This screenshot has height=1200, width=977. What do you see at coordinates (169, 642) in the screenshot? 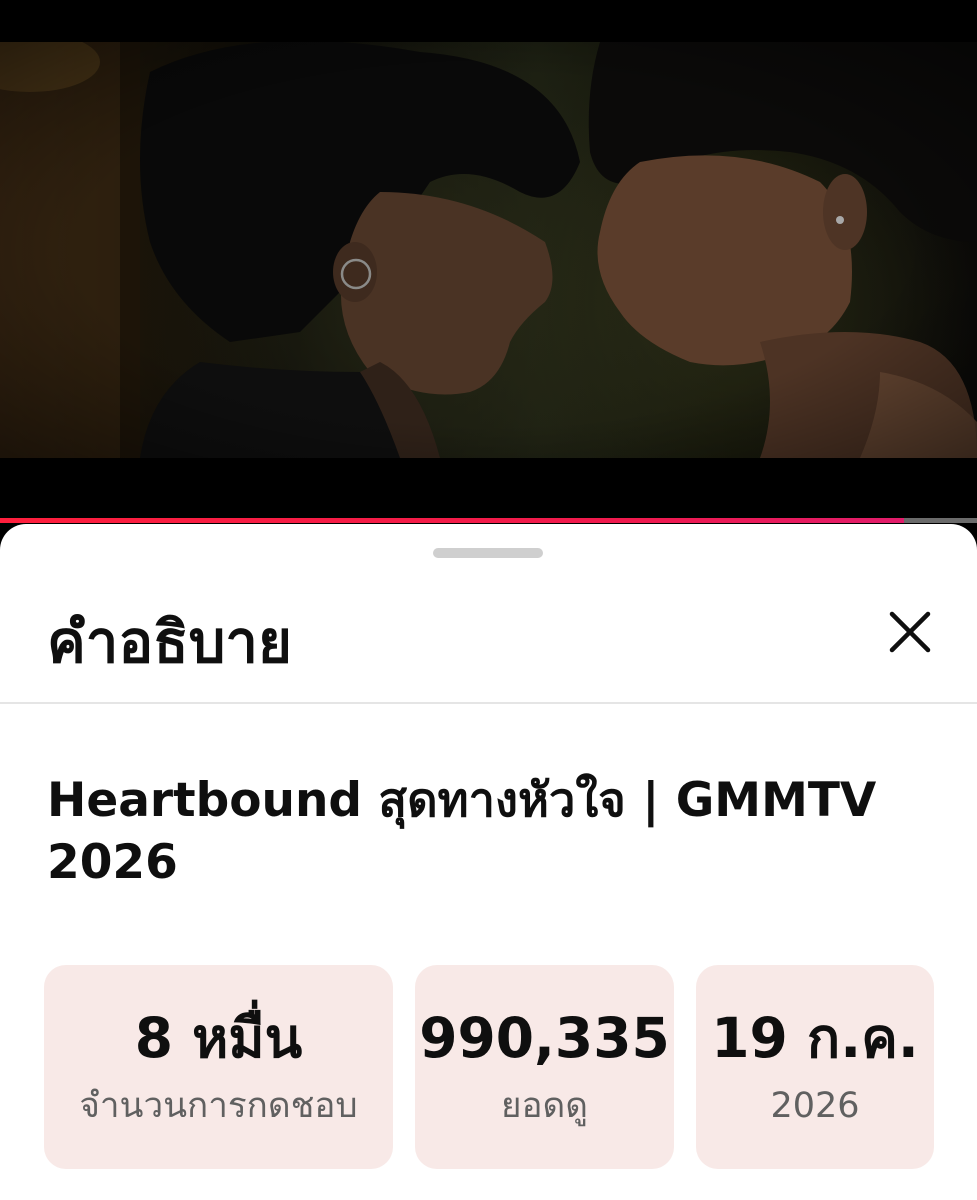
I see `sheet-title: คำอธิบาย` at bounding box center [169, 642].